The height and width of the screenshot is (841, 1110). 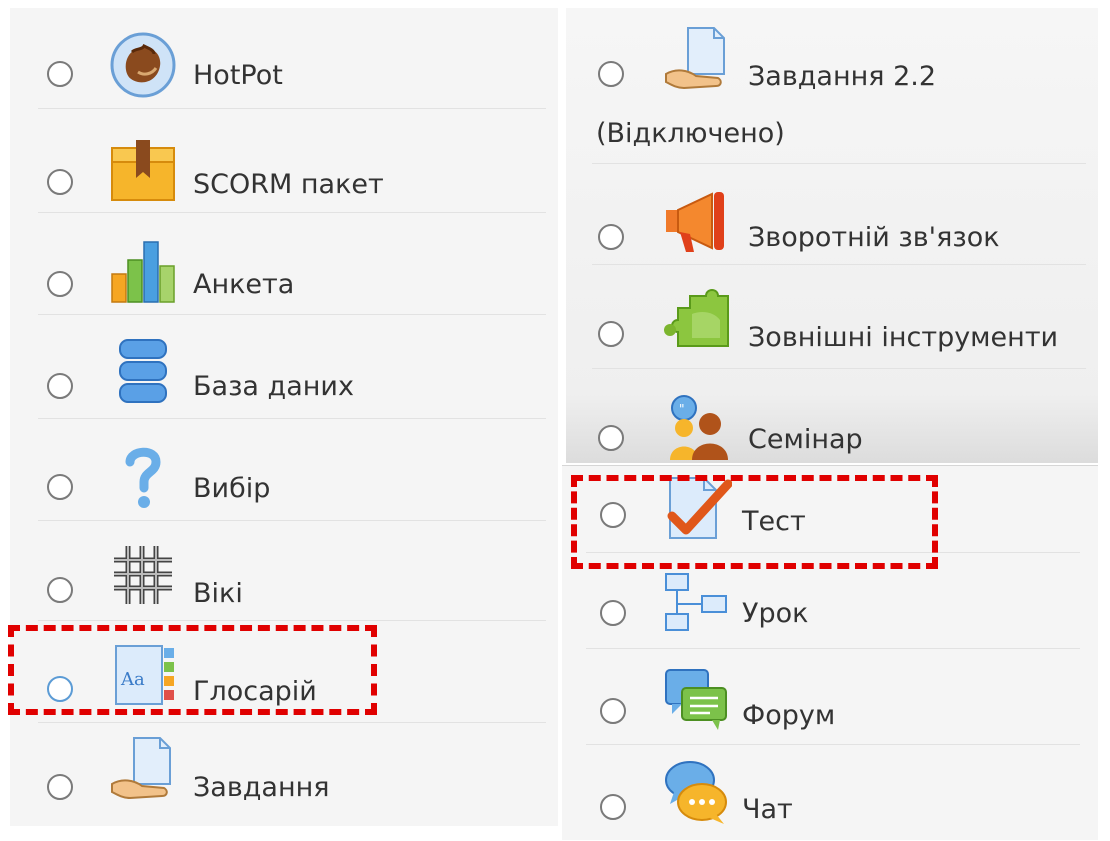 I want to click on activity-label: Зовнішні інструменти, so click(x=903, y=337).